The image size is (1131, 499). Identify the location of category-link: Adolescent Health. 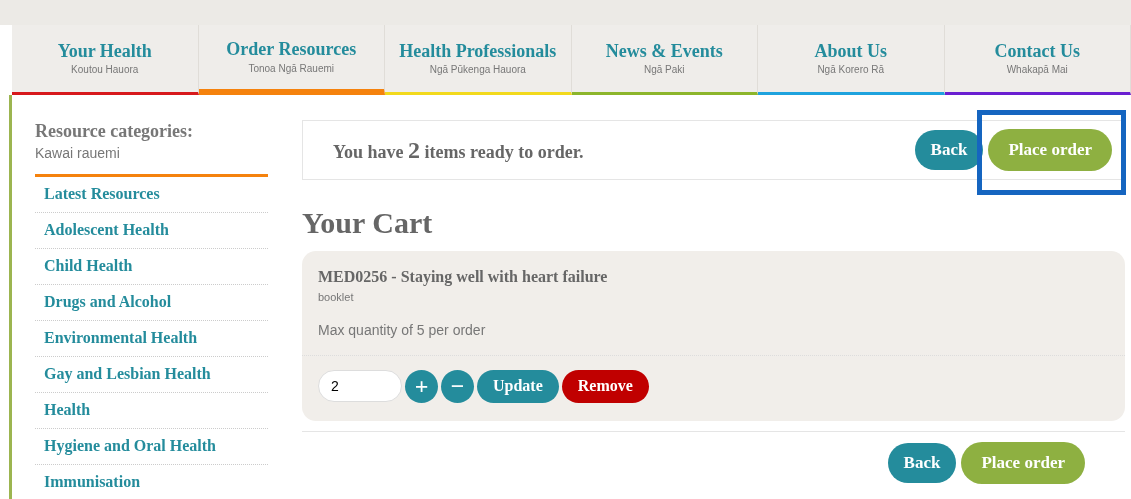
(106, 230).